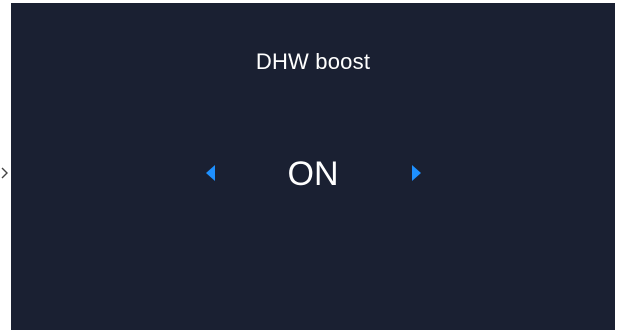 Image resolution: width=620 pixels, height=330 pixels. I want to click on previous-value-button, so click(211, 173).